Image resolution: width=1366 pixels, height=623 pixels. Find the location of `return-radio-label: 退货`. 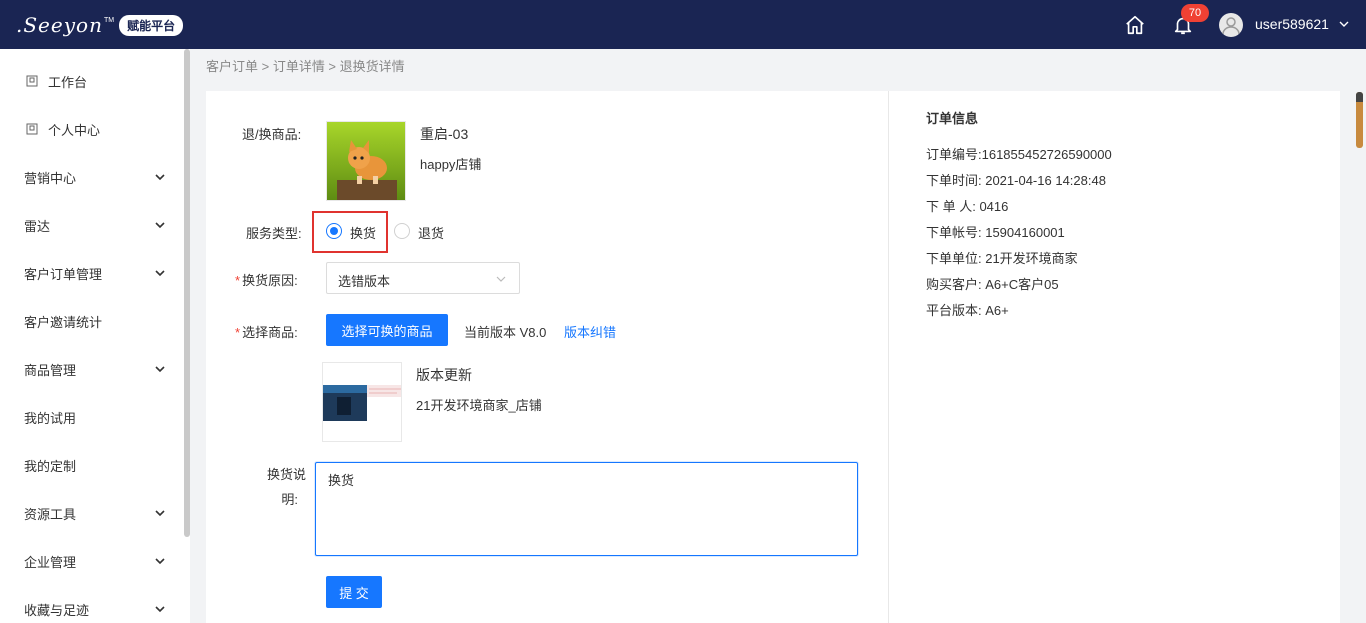

return-radio-label: 退货 is located at coordinates (431, 232).